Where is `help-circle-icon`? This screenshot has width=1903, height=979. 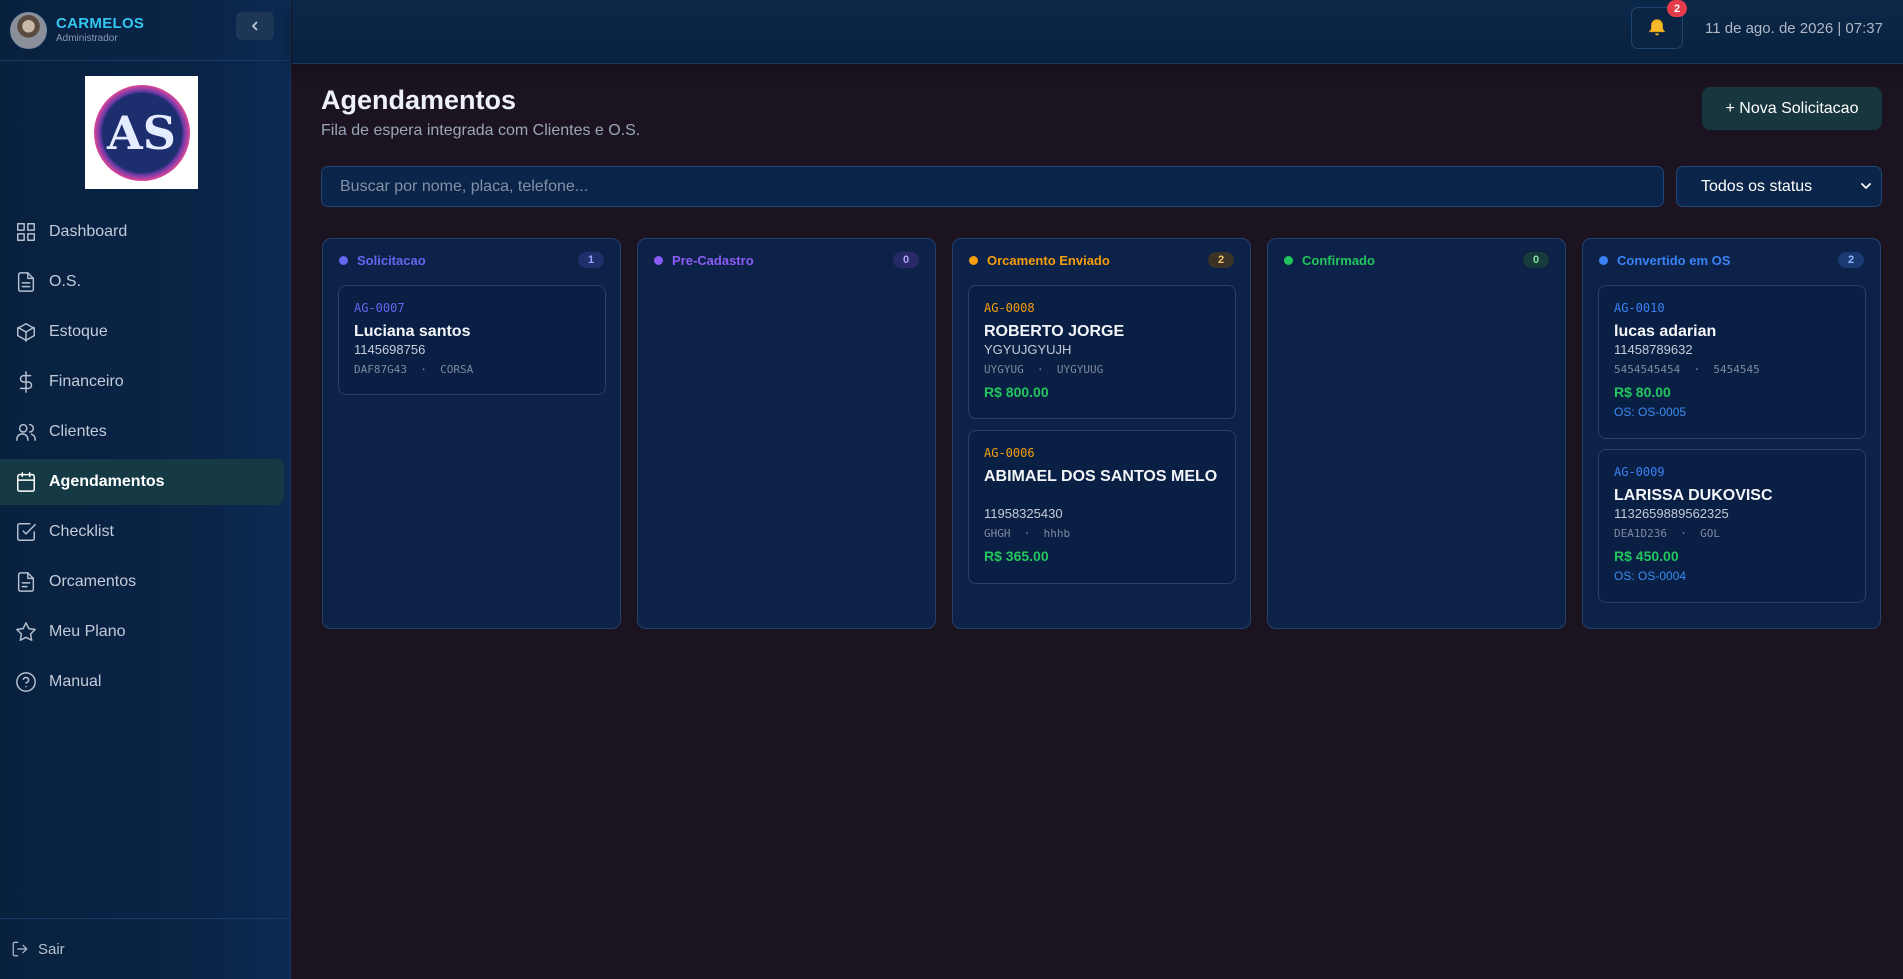
help-circle-icon is located at coordinates (26, 682).